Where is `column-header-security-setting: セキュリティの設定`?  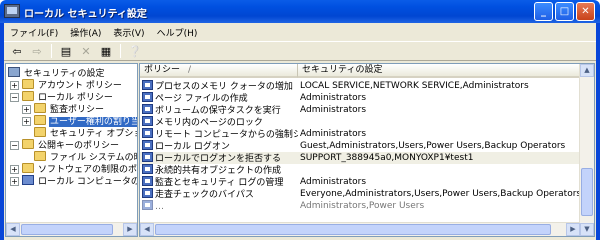 column-header-security-setting: セキュリティの設定 is located at coordinates (439, 71).